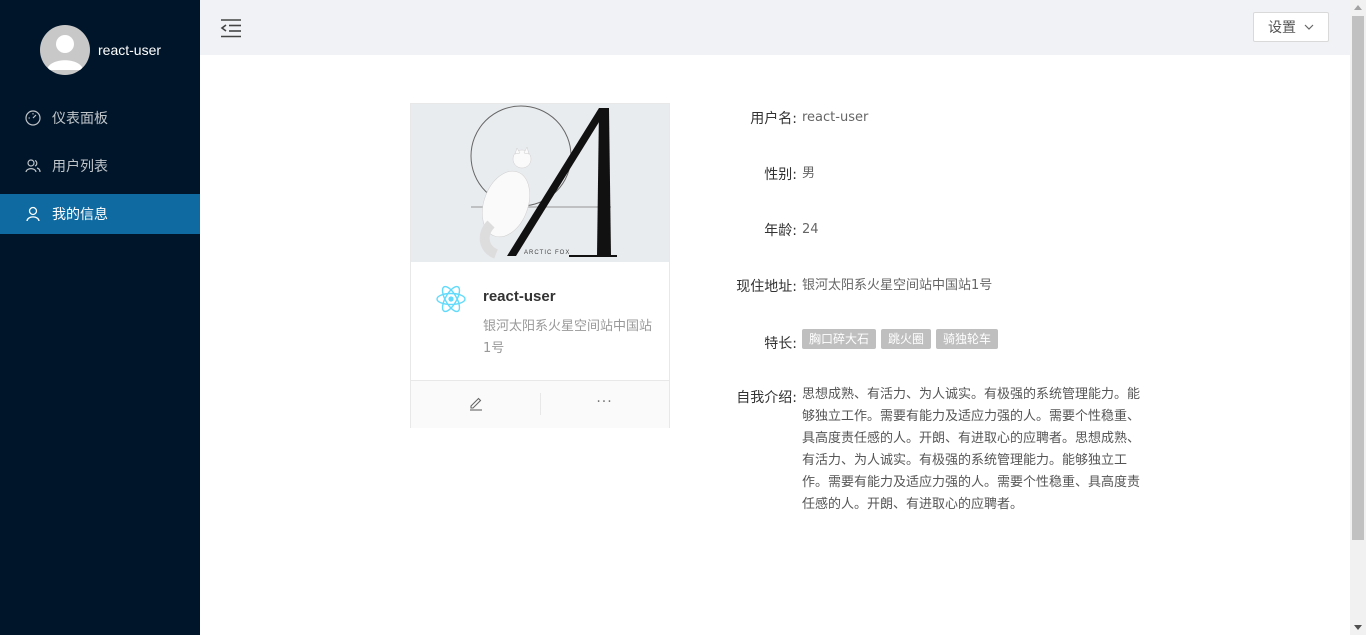 The image size is (1366, 635). What do you see at coordinates (547, 253) in the screenshot?
I see `cover-caption: ARCTIC FOX` at bounding box center [547, 253].